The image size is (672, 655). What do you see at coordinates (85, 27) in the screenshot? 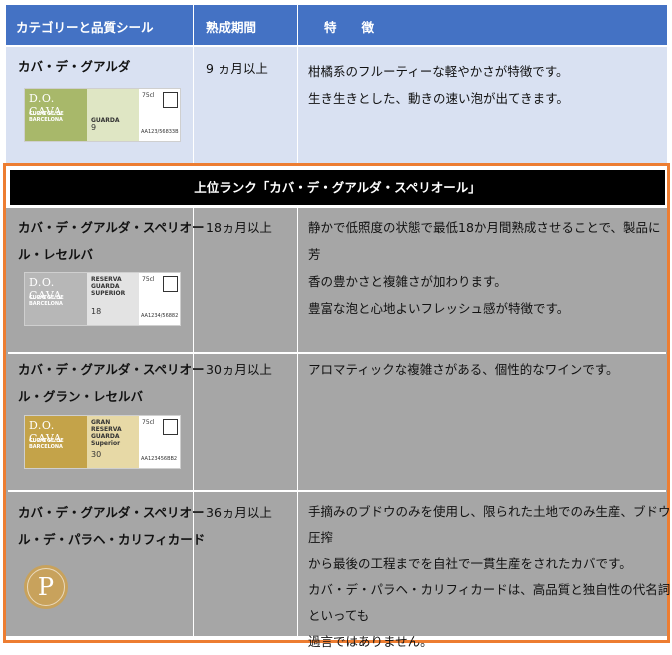
I see `header-category: カテゴリーと品質シール` at bounding box center [85, 27].